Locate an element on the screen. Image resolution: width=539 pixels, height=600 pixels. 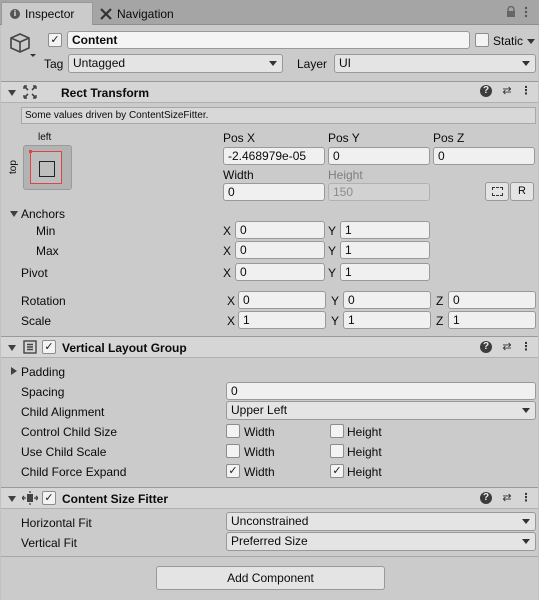
control-child-size-width-checkbox is located at coordinates (233, 431).